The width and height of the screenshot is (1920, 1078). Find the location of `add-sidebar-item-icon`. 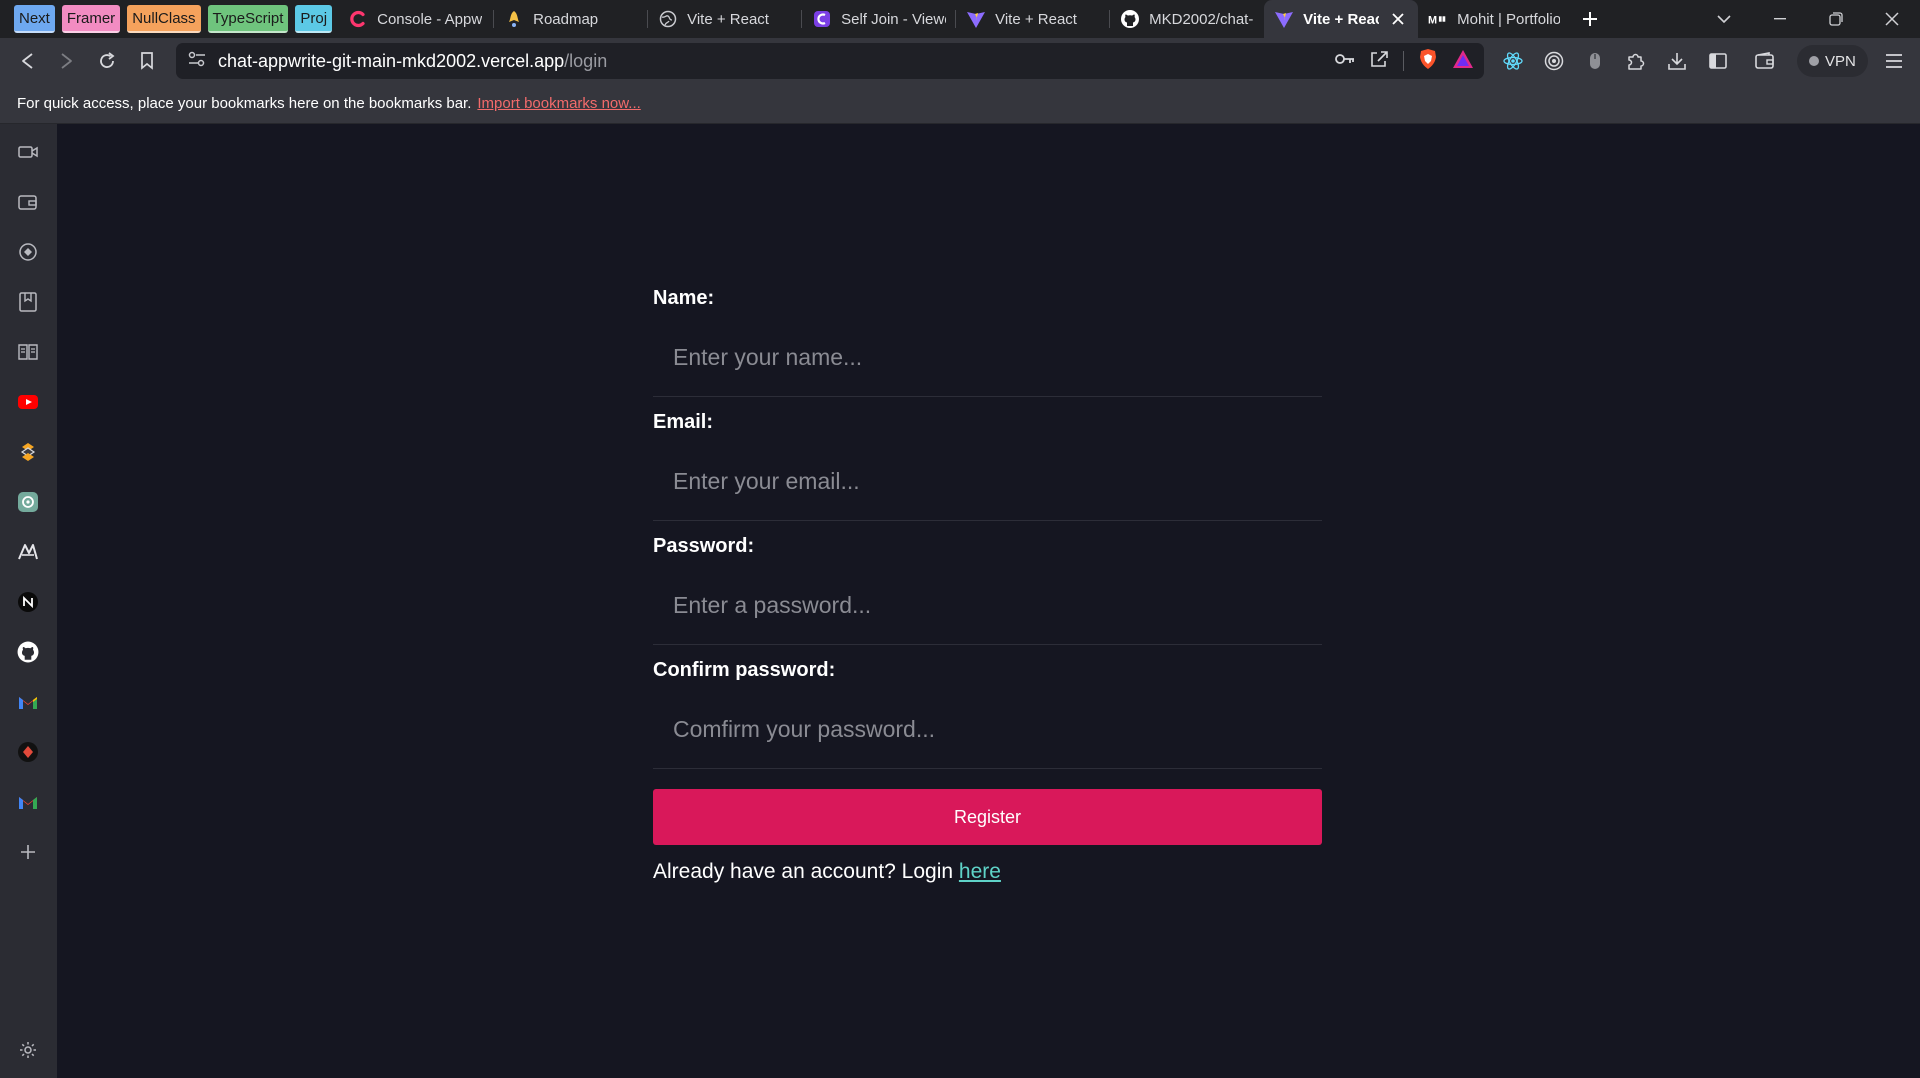

add-sidebar-item-icon is located at coordinates (28, 852).